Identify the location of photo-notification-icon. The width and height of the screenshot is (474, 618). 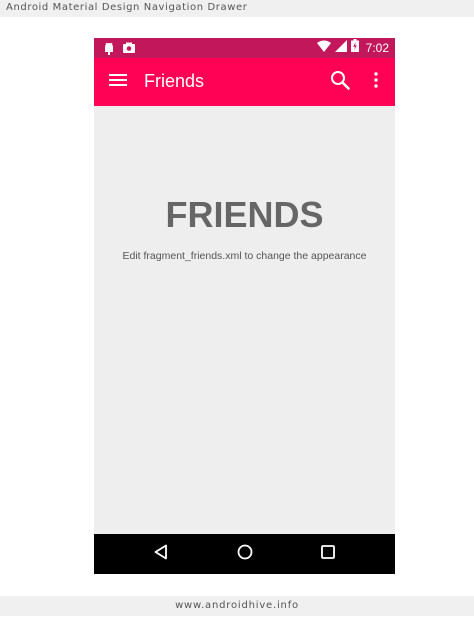
(129, 48).